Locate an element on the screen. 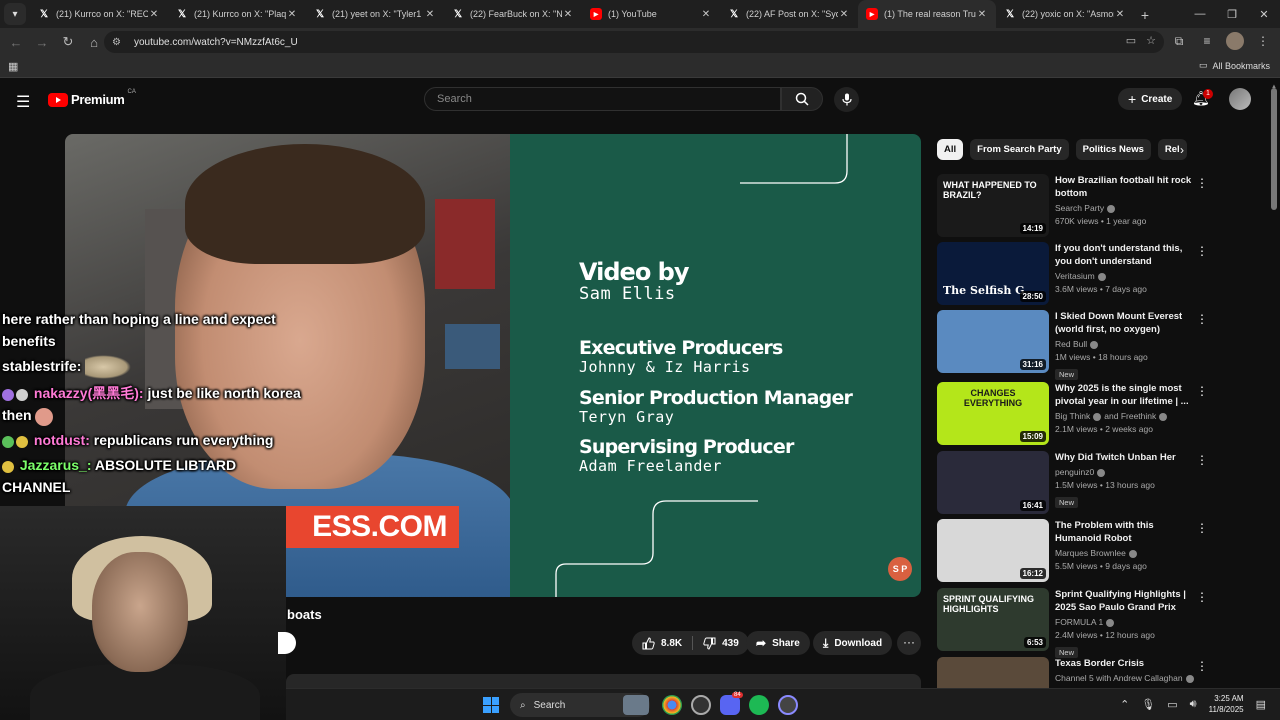 This screenshot has width=1280, height=720. forward-icon: → is located at coordinates (42, 42).